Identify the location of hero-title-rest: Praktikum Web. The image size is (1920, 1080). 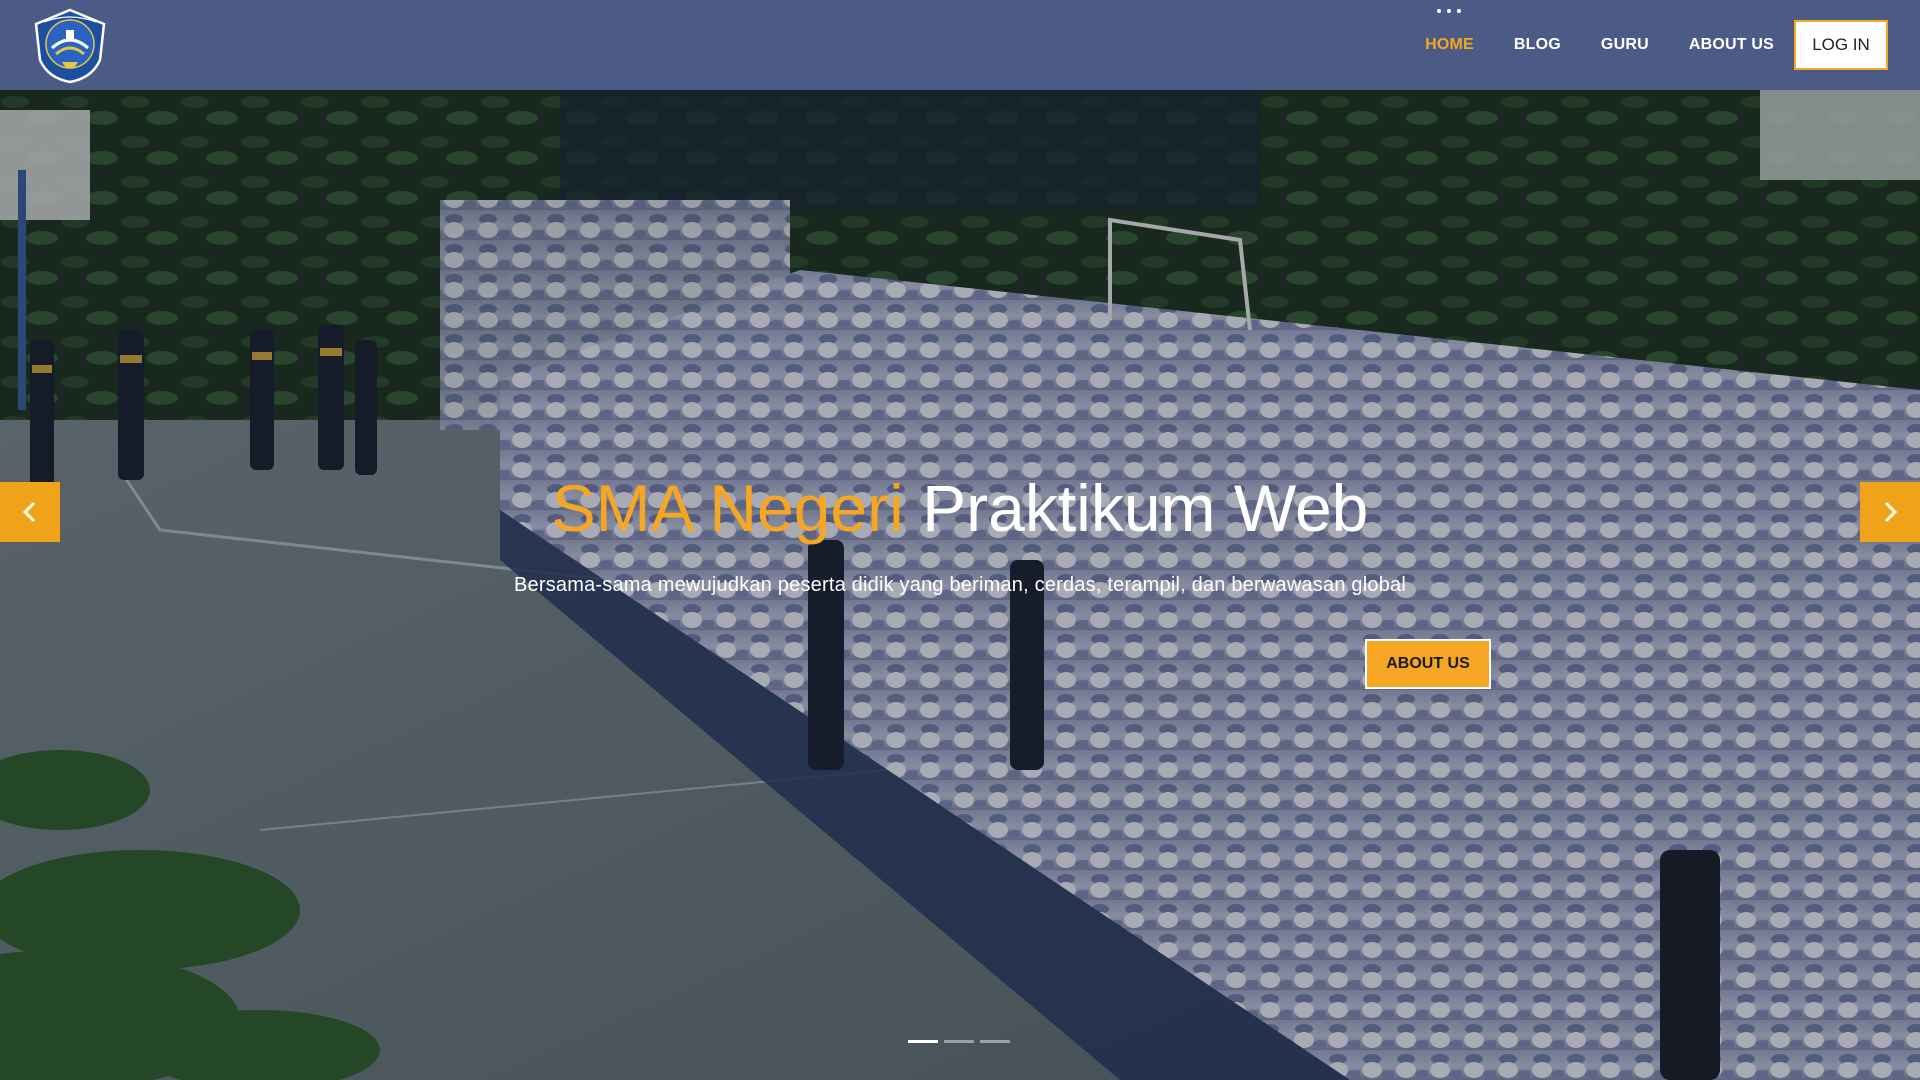
(1145, 508).